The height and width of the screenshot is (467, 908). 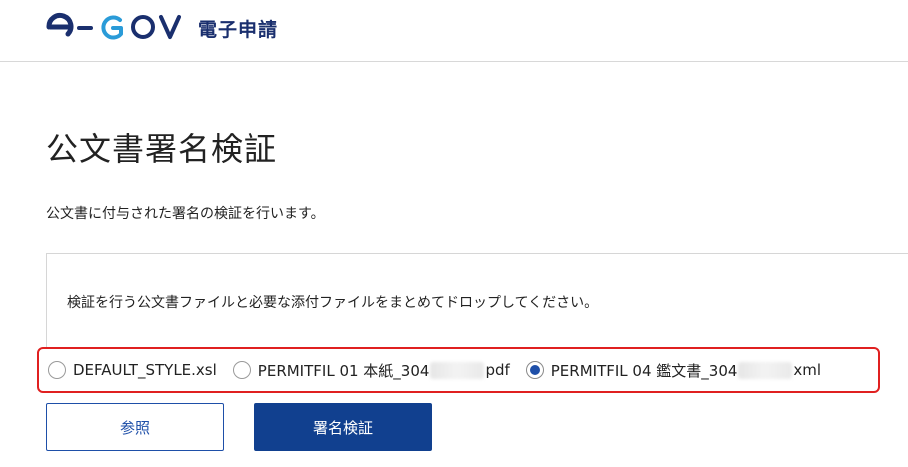 I want to click on file-extension: xml, so click(x=807, y=370).